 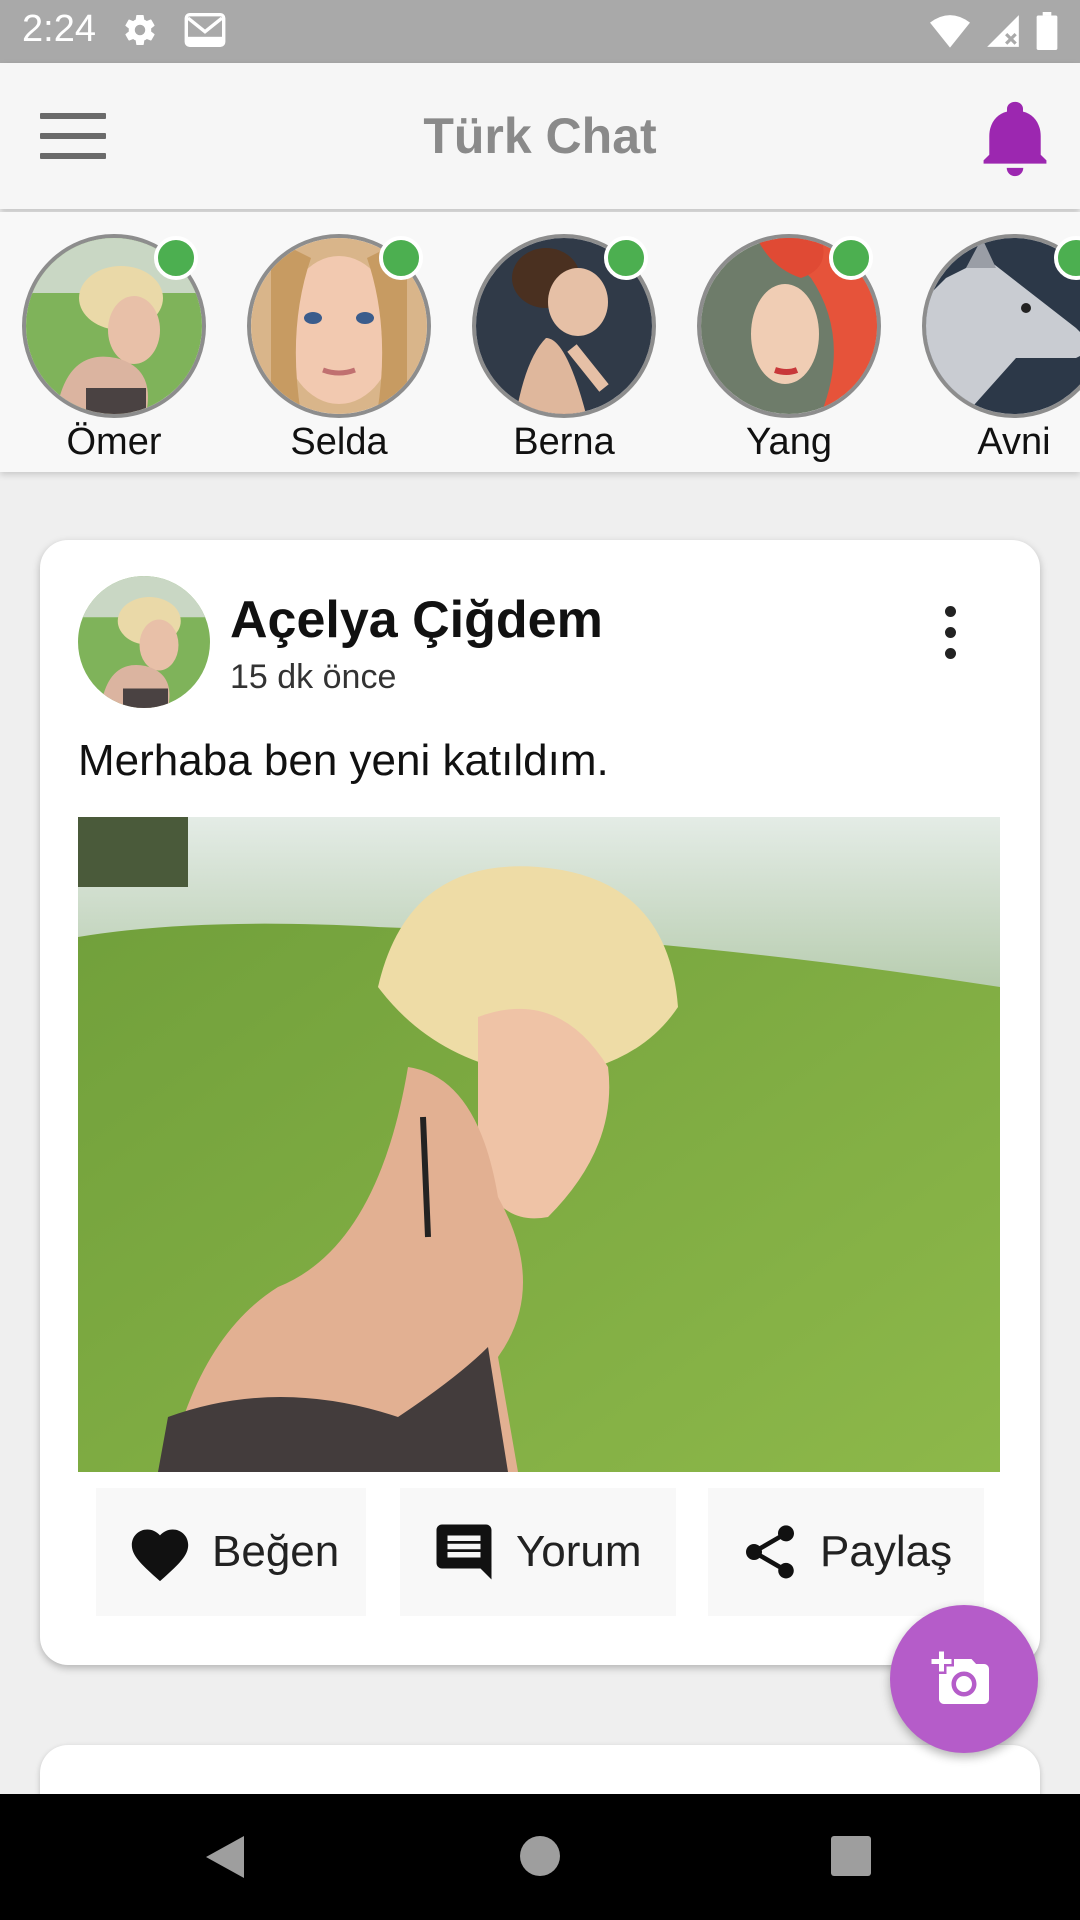 What do you see at coordinates (337, 344) in the screenshot?
I see `story-item: Selda` at bounding box center [337, 344].